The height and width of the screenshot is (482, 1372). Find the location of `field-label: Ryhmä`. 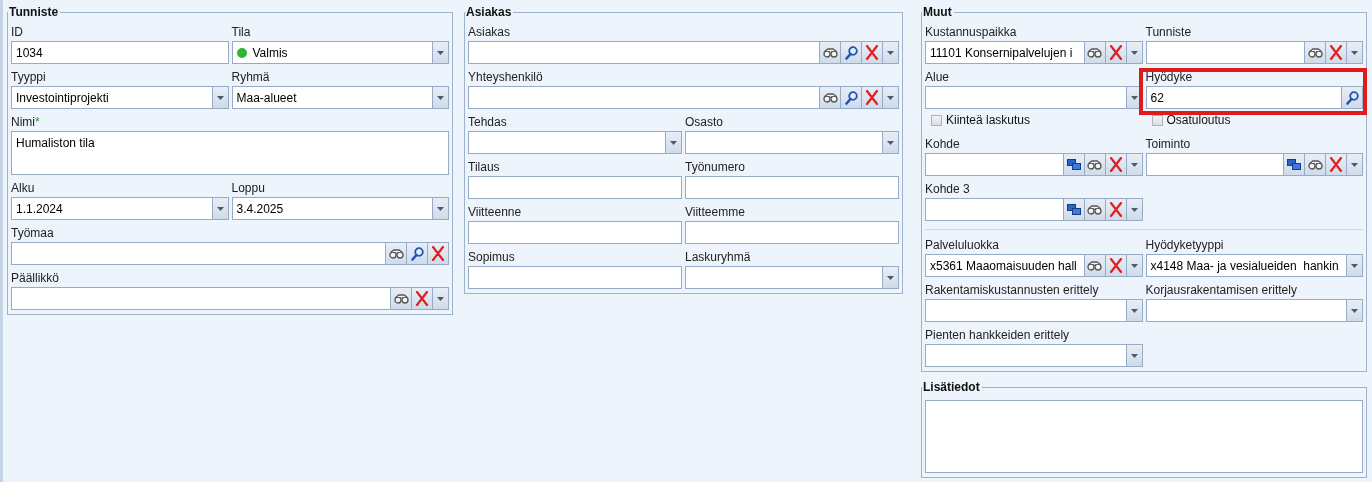

field-label: Ryhmä is located at coordinates (250, 77).